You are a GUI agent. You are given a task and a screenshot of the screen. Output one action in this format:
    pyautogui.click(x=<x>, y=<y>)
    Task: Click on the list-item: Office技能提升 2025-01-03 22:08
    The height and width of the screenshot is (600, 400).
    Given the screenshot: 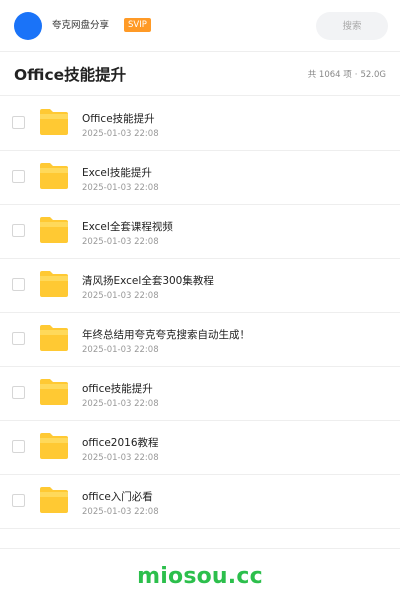 What is the action you would take?
    pyautogui.click(x=200, y=124)
    